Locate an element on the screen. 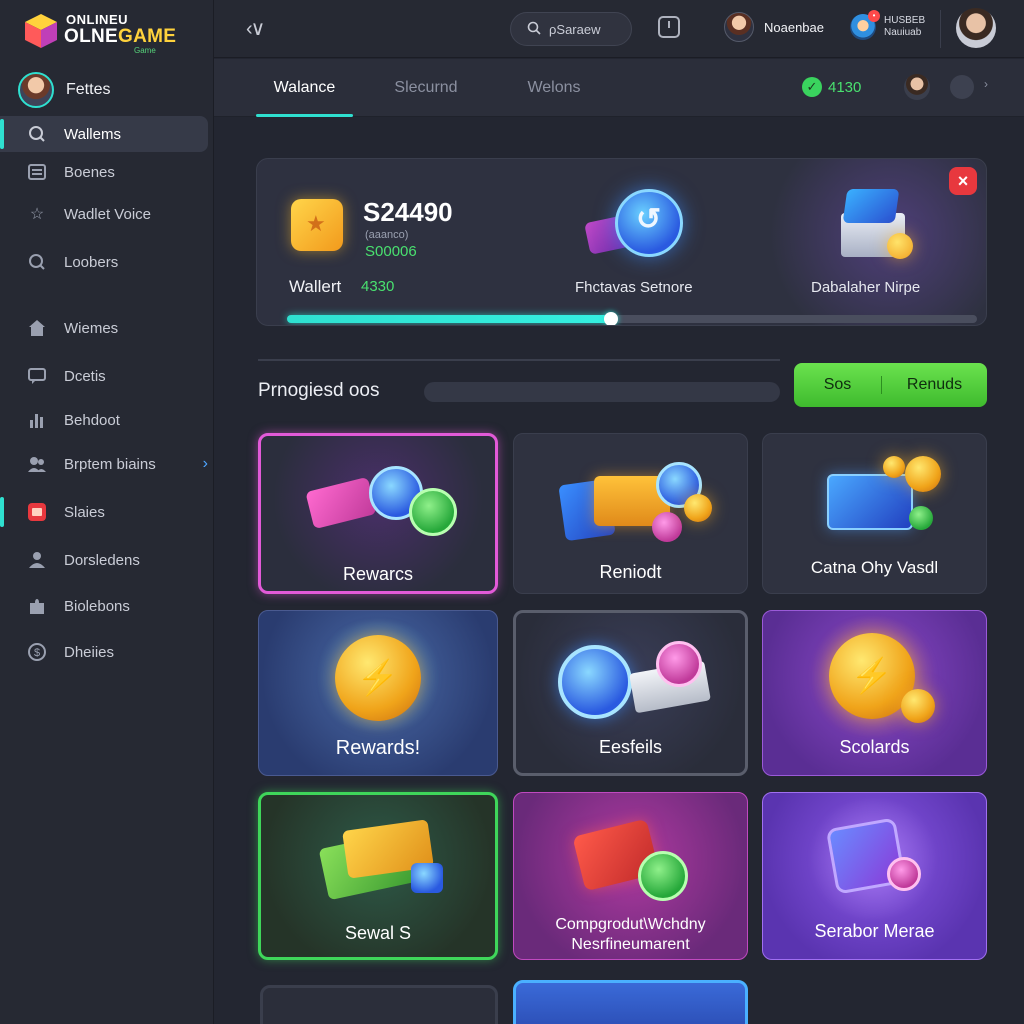  tab-welons: Welons is located at coordinates (554, 88).